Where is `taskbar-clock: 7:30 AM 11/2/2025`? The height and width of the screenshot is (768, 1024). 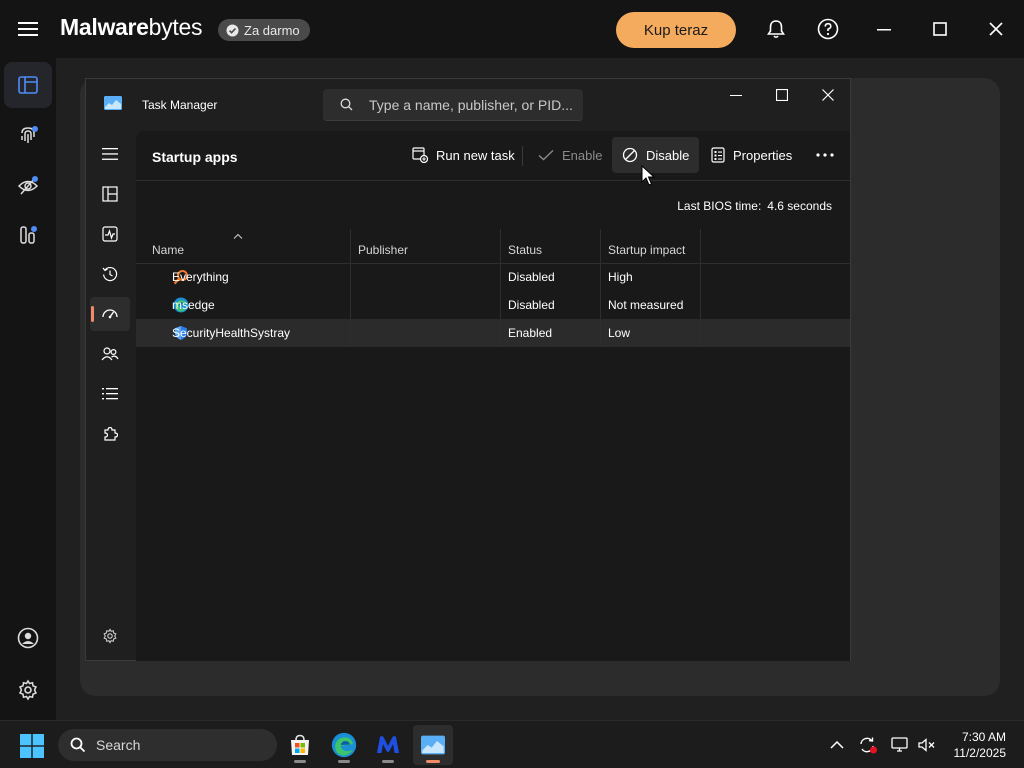
taskbar-clock: 7:30 AM 11/2/2025 is located at coordinates (980, 745).